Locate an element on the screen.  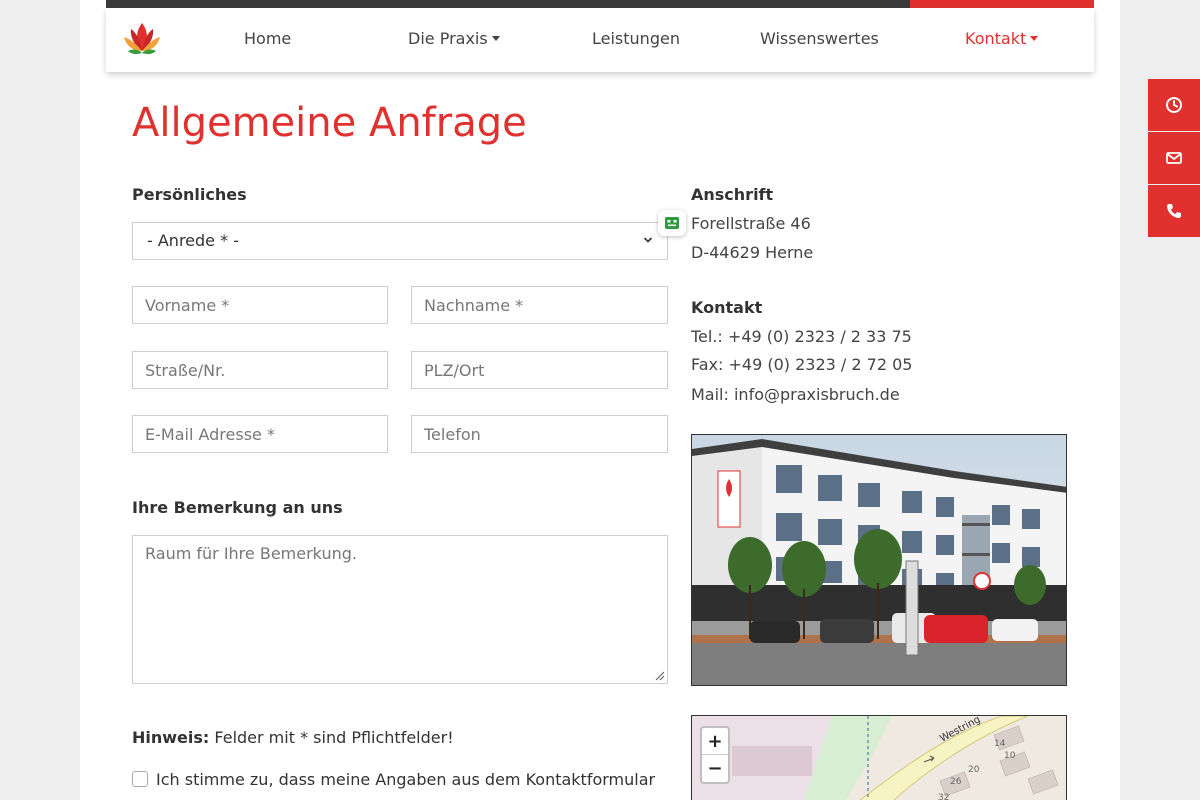
nav-leistungen-label: Leistungen is located at coordinates (636, 38).